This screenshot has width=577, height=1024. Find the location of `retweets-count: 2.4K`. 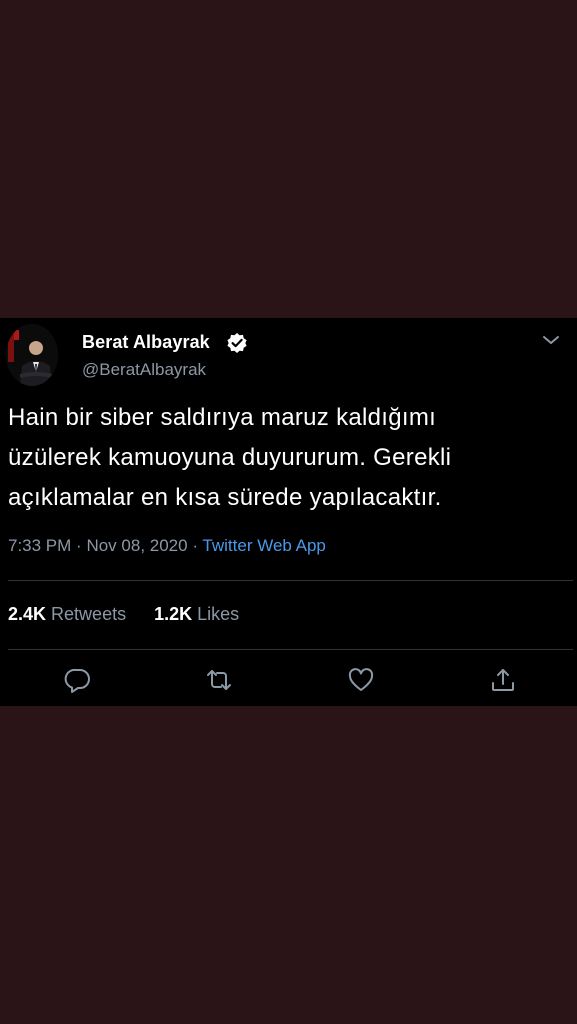

retweets-count: 2.4K is located at coordinates (27, 614).